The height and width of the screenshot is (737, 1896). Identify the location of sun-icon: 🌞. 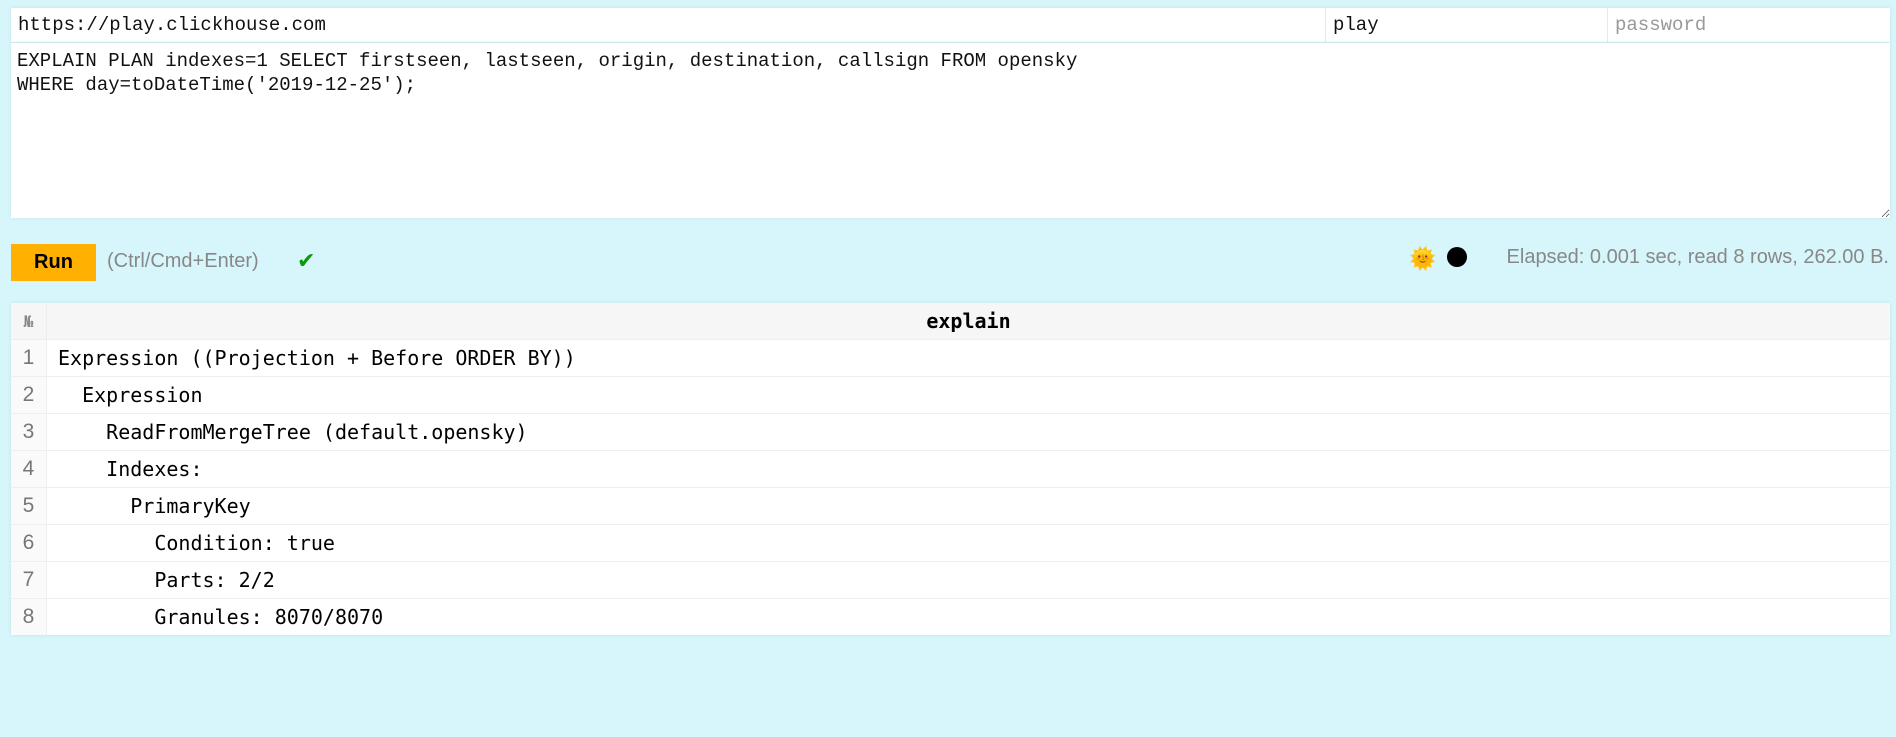
(1422, 259).